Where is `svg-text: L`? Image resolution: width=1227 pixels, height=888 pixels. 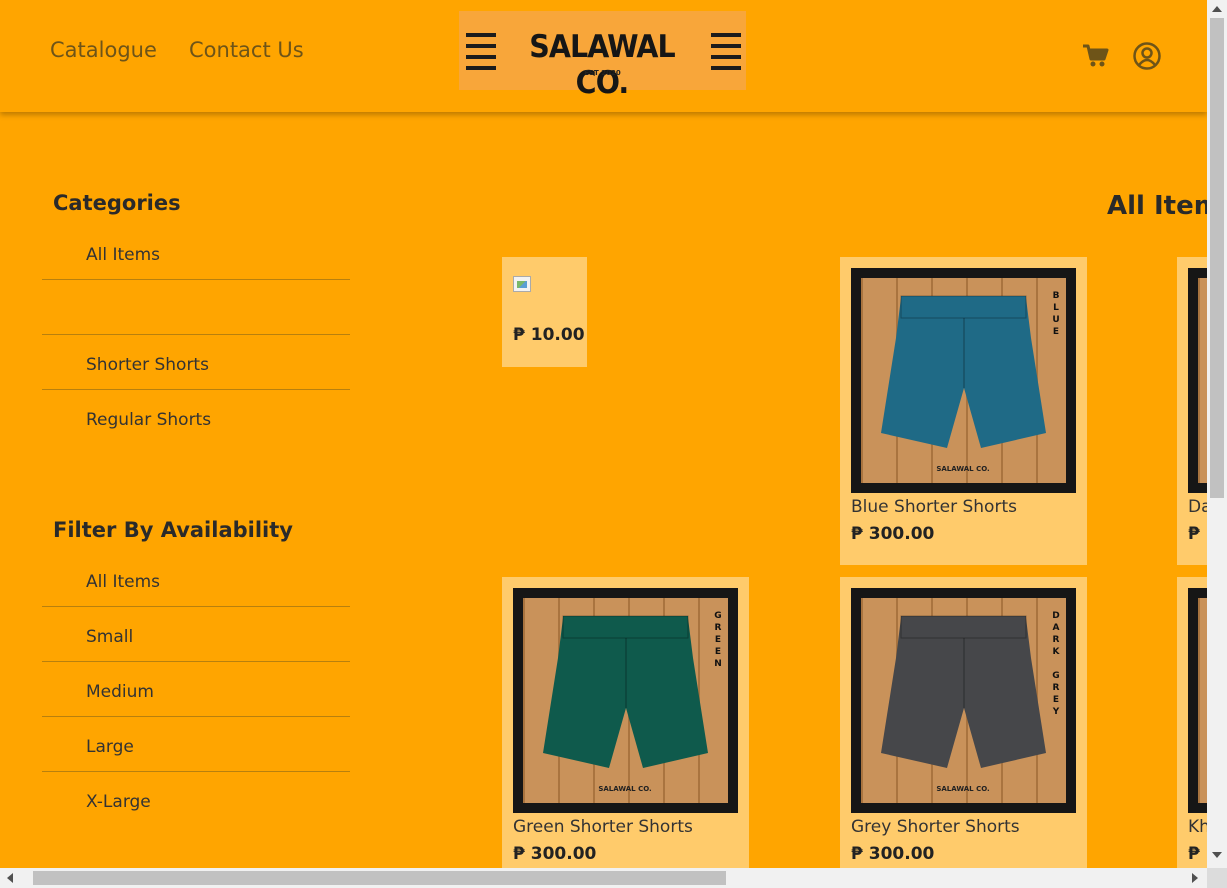 svg-text: L is located at coordinates (1056, 308).